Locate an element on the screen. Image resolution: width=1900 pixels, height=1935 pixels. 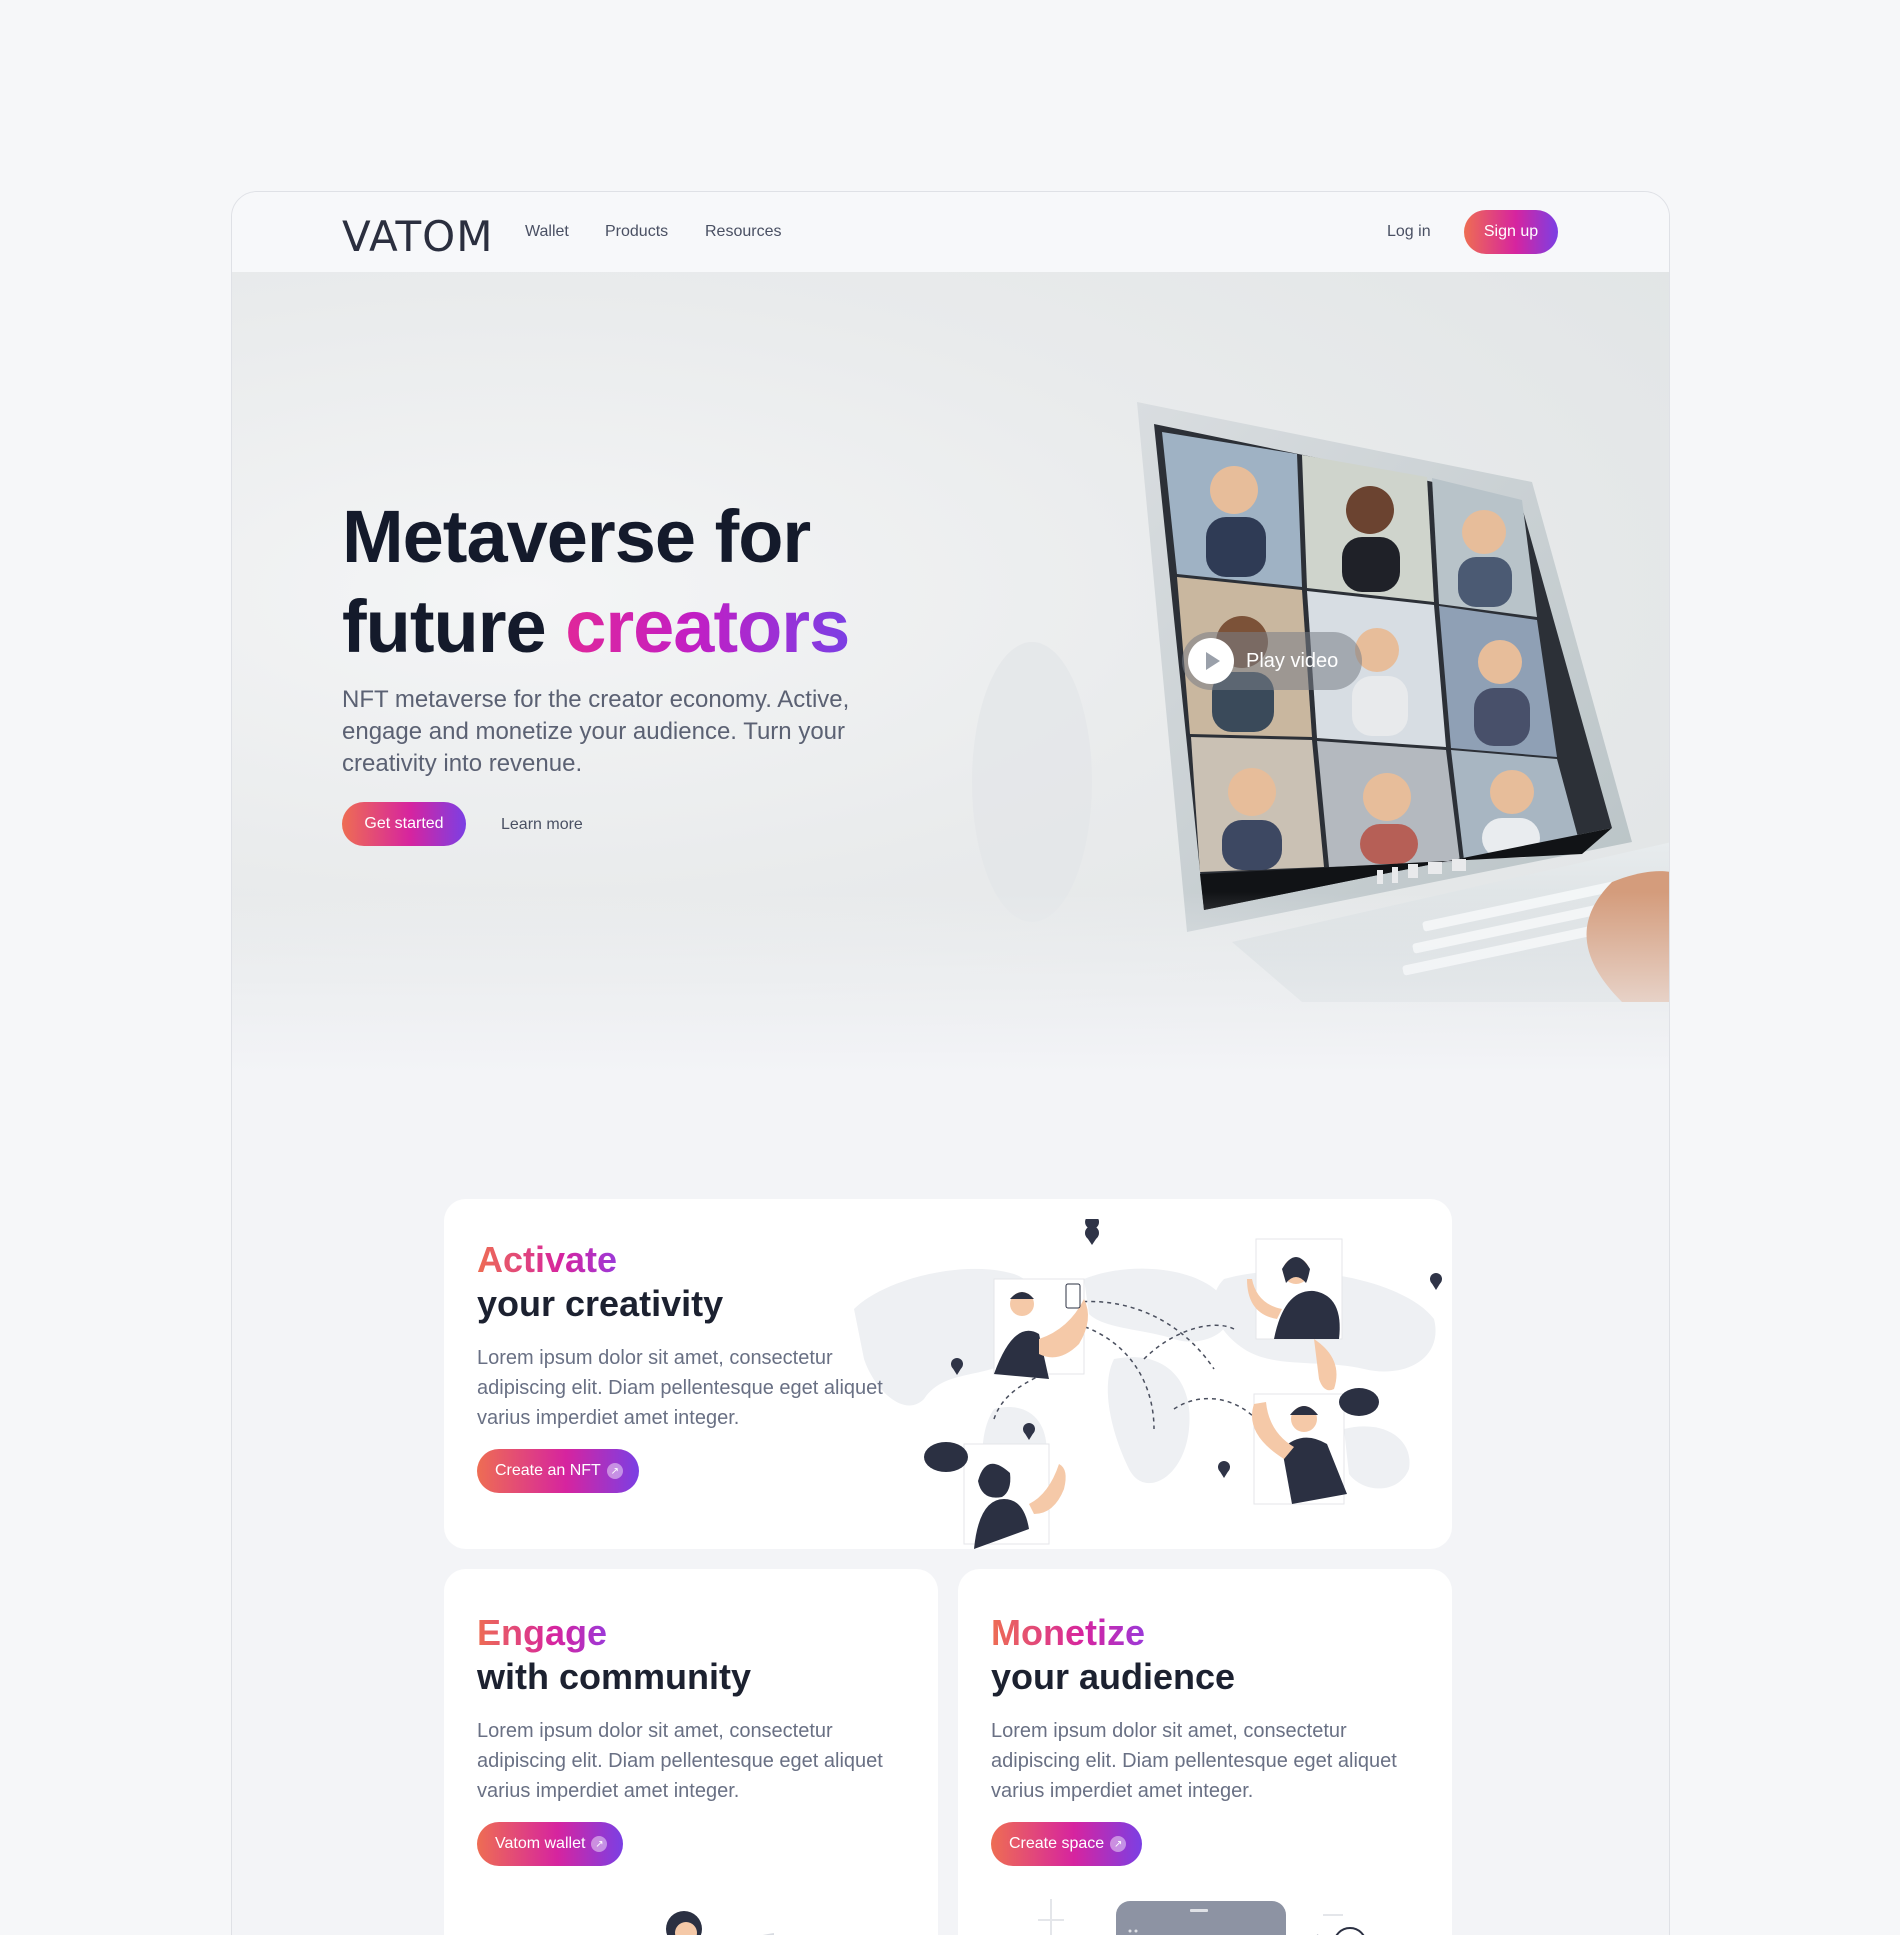
card-title-monetize: your audience is located at coordinates (1113, 1676).